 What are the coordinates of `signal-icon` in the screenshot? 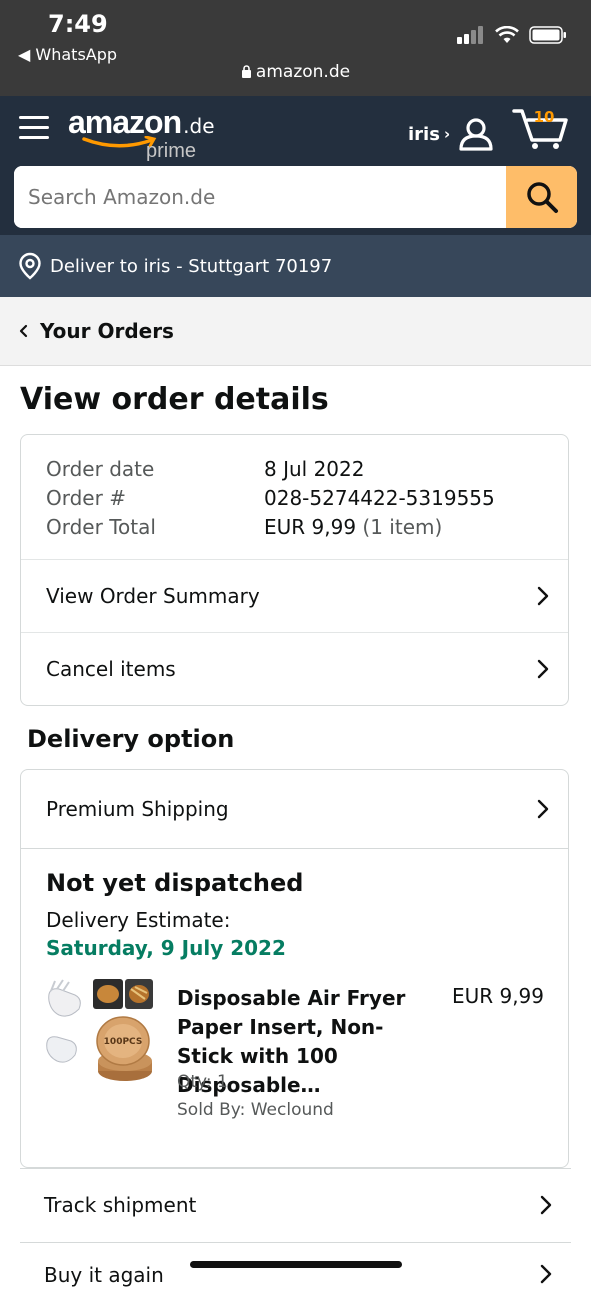 It's located at (470, 35).